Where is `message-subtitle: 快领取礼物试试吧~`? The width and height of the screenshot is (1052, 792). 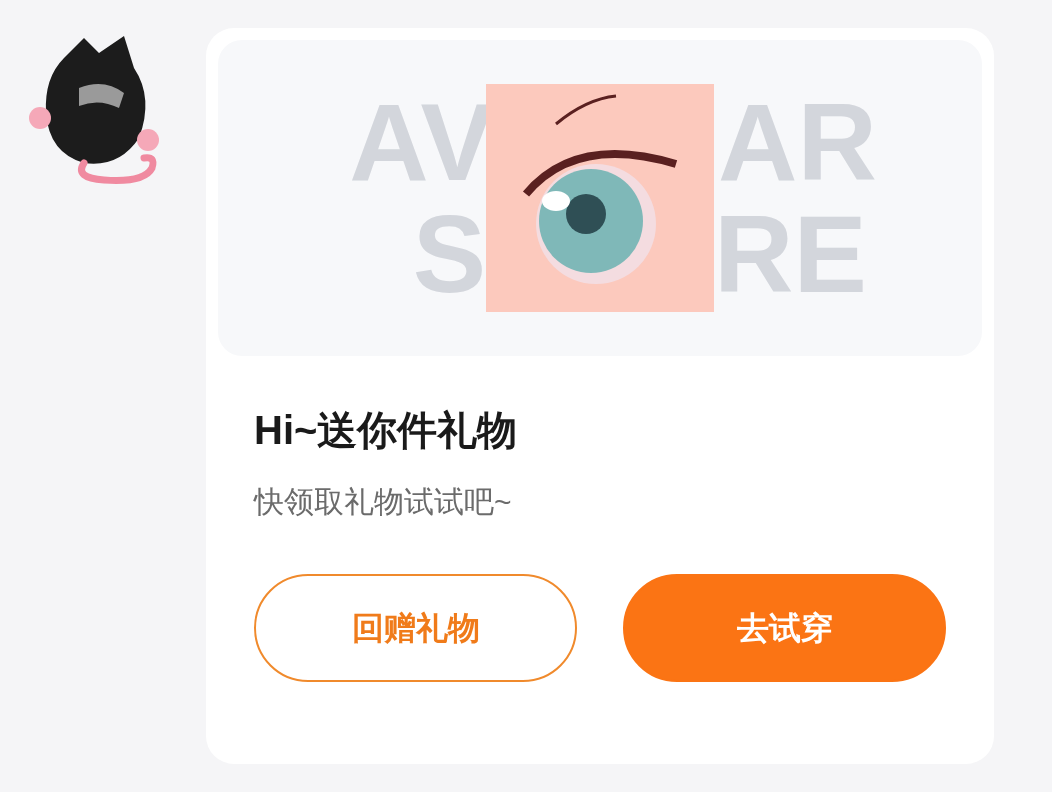
message-subtitle: 快领取礼物试试吧~ is located at coordinates (383, 502).